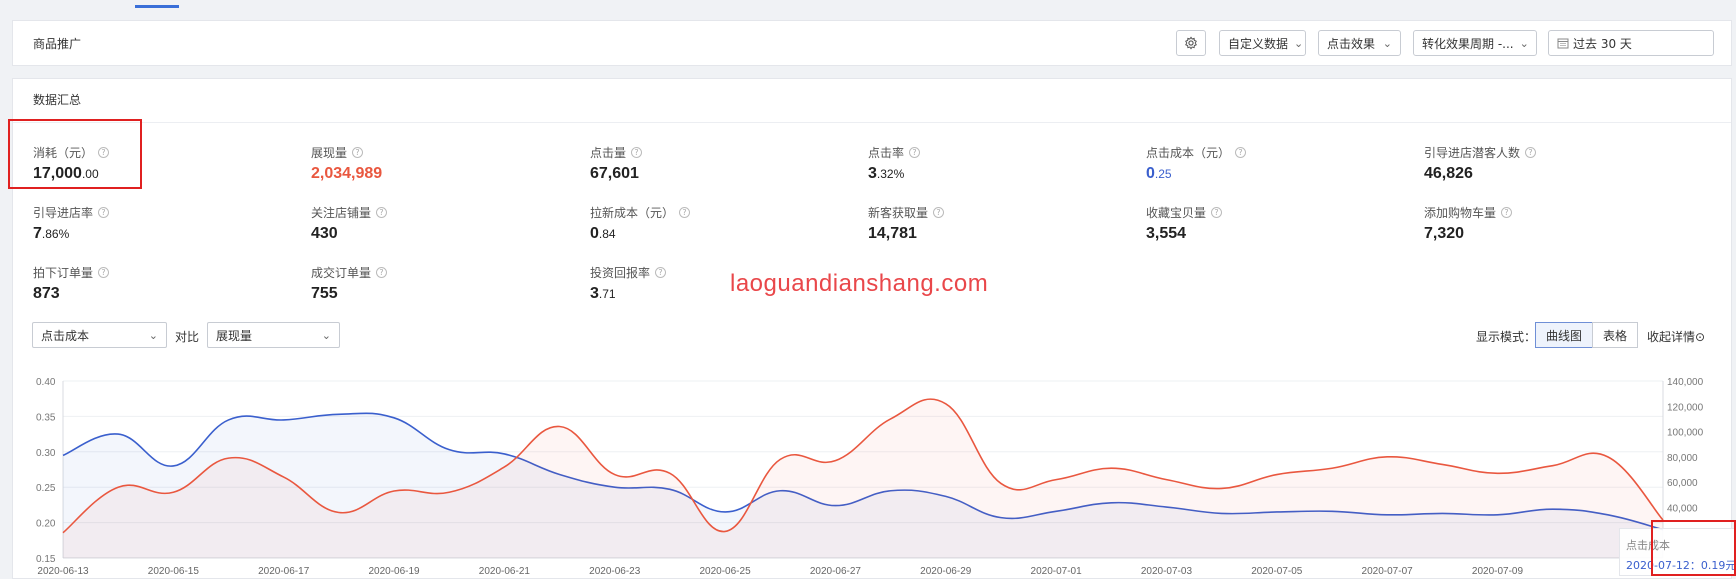 The image size is (1736, 579). Describe the element at coordinates (615, 571) in the screenshot. I see `x-axis-tick: 2020-06-23` at that location.